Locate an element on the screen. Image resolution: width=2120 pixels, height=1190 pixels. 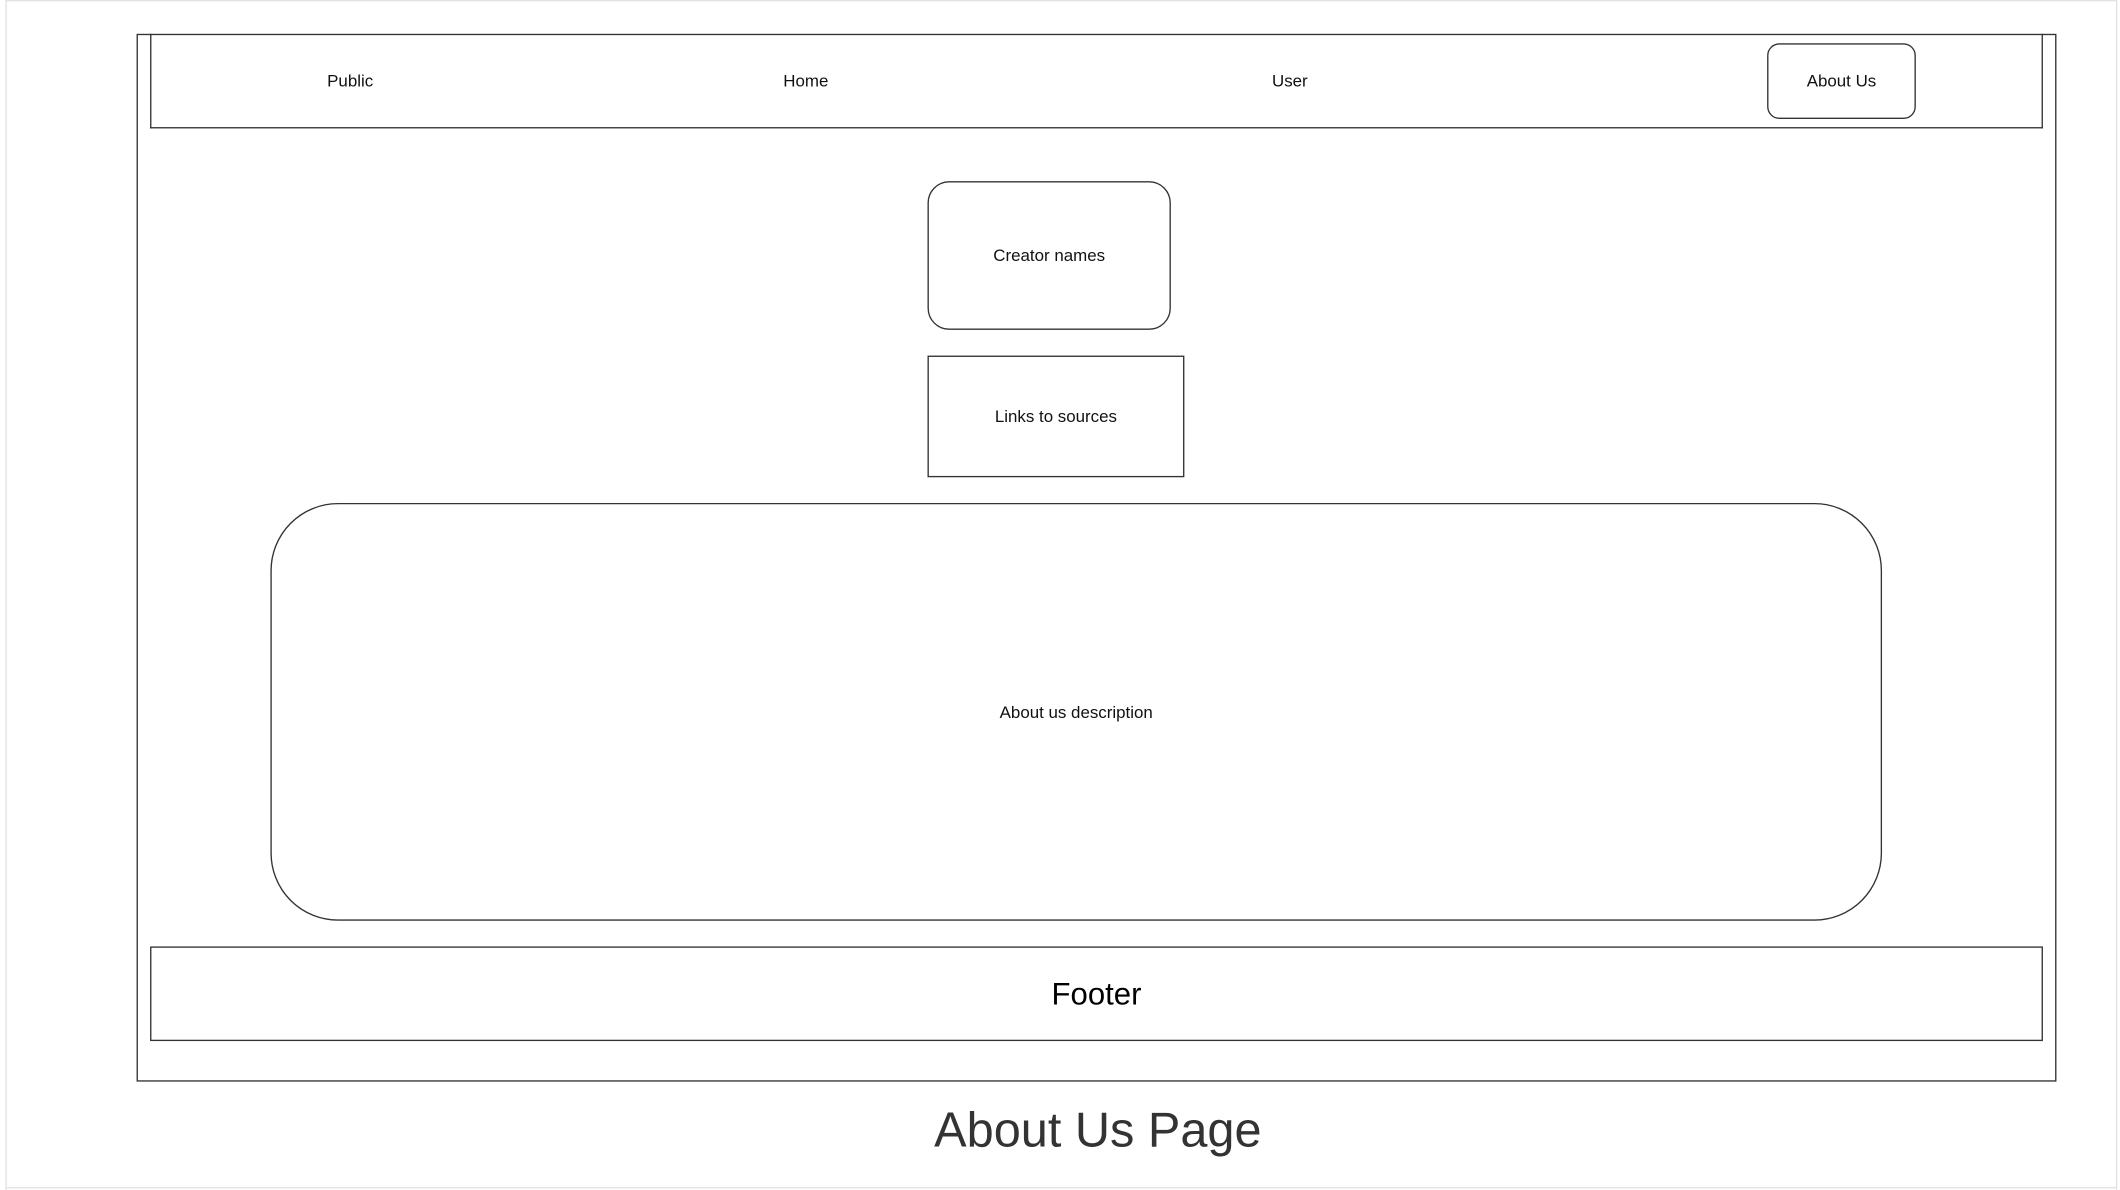
canvas-border-right is located at coordinates (2116, 595).